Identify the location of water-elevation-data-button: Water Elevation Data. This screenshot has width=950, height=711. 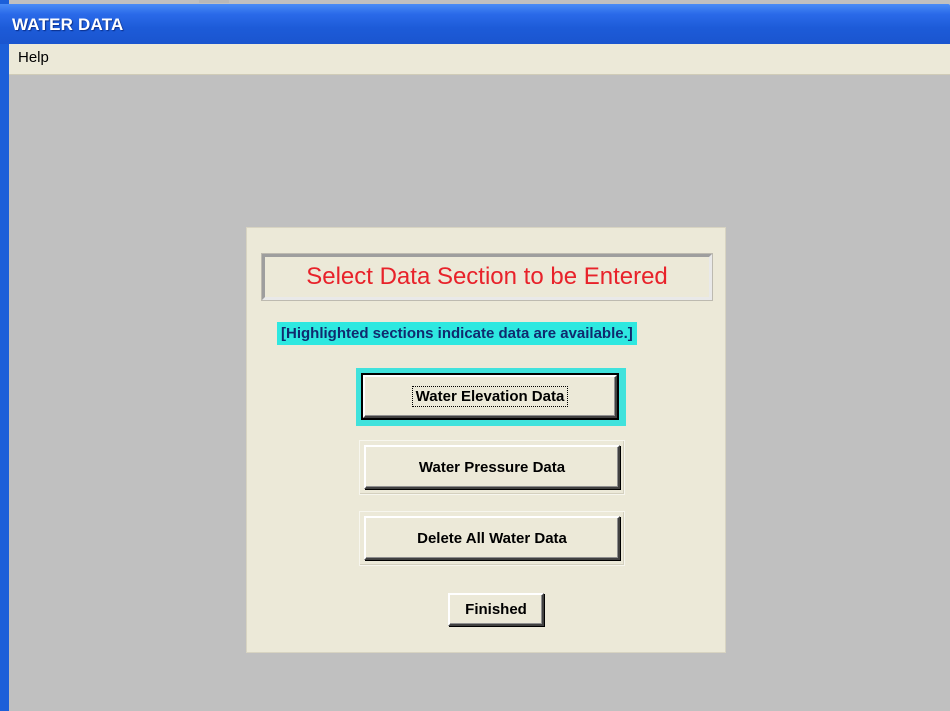
(490, 396).